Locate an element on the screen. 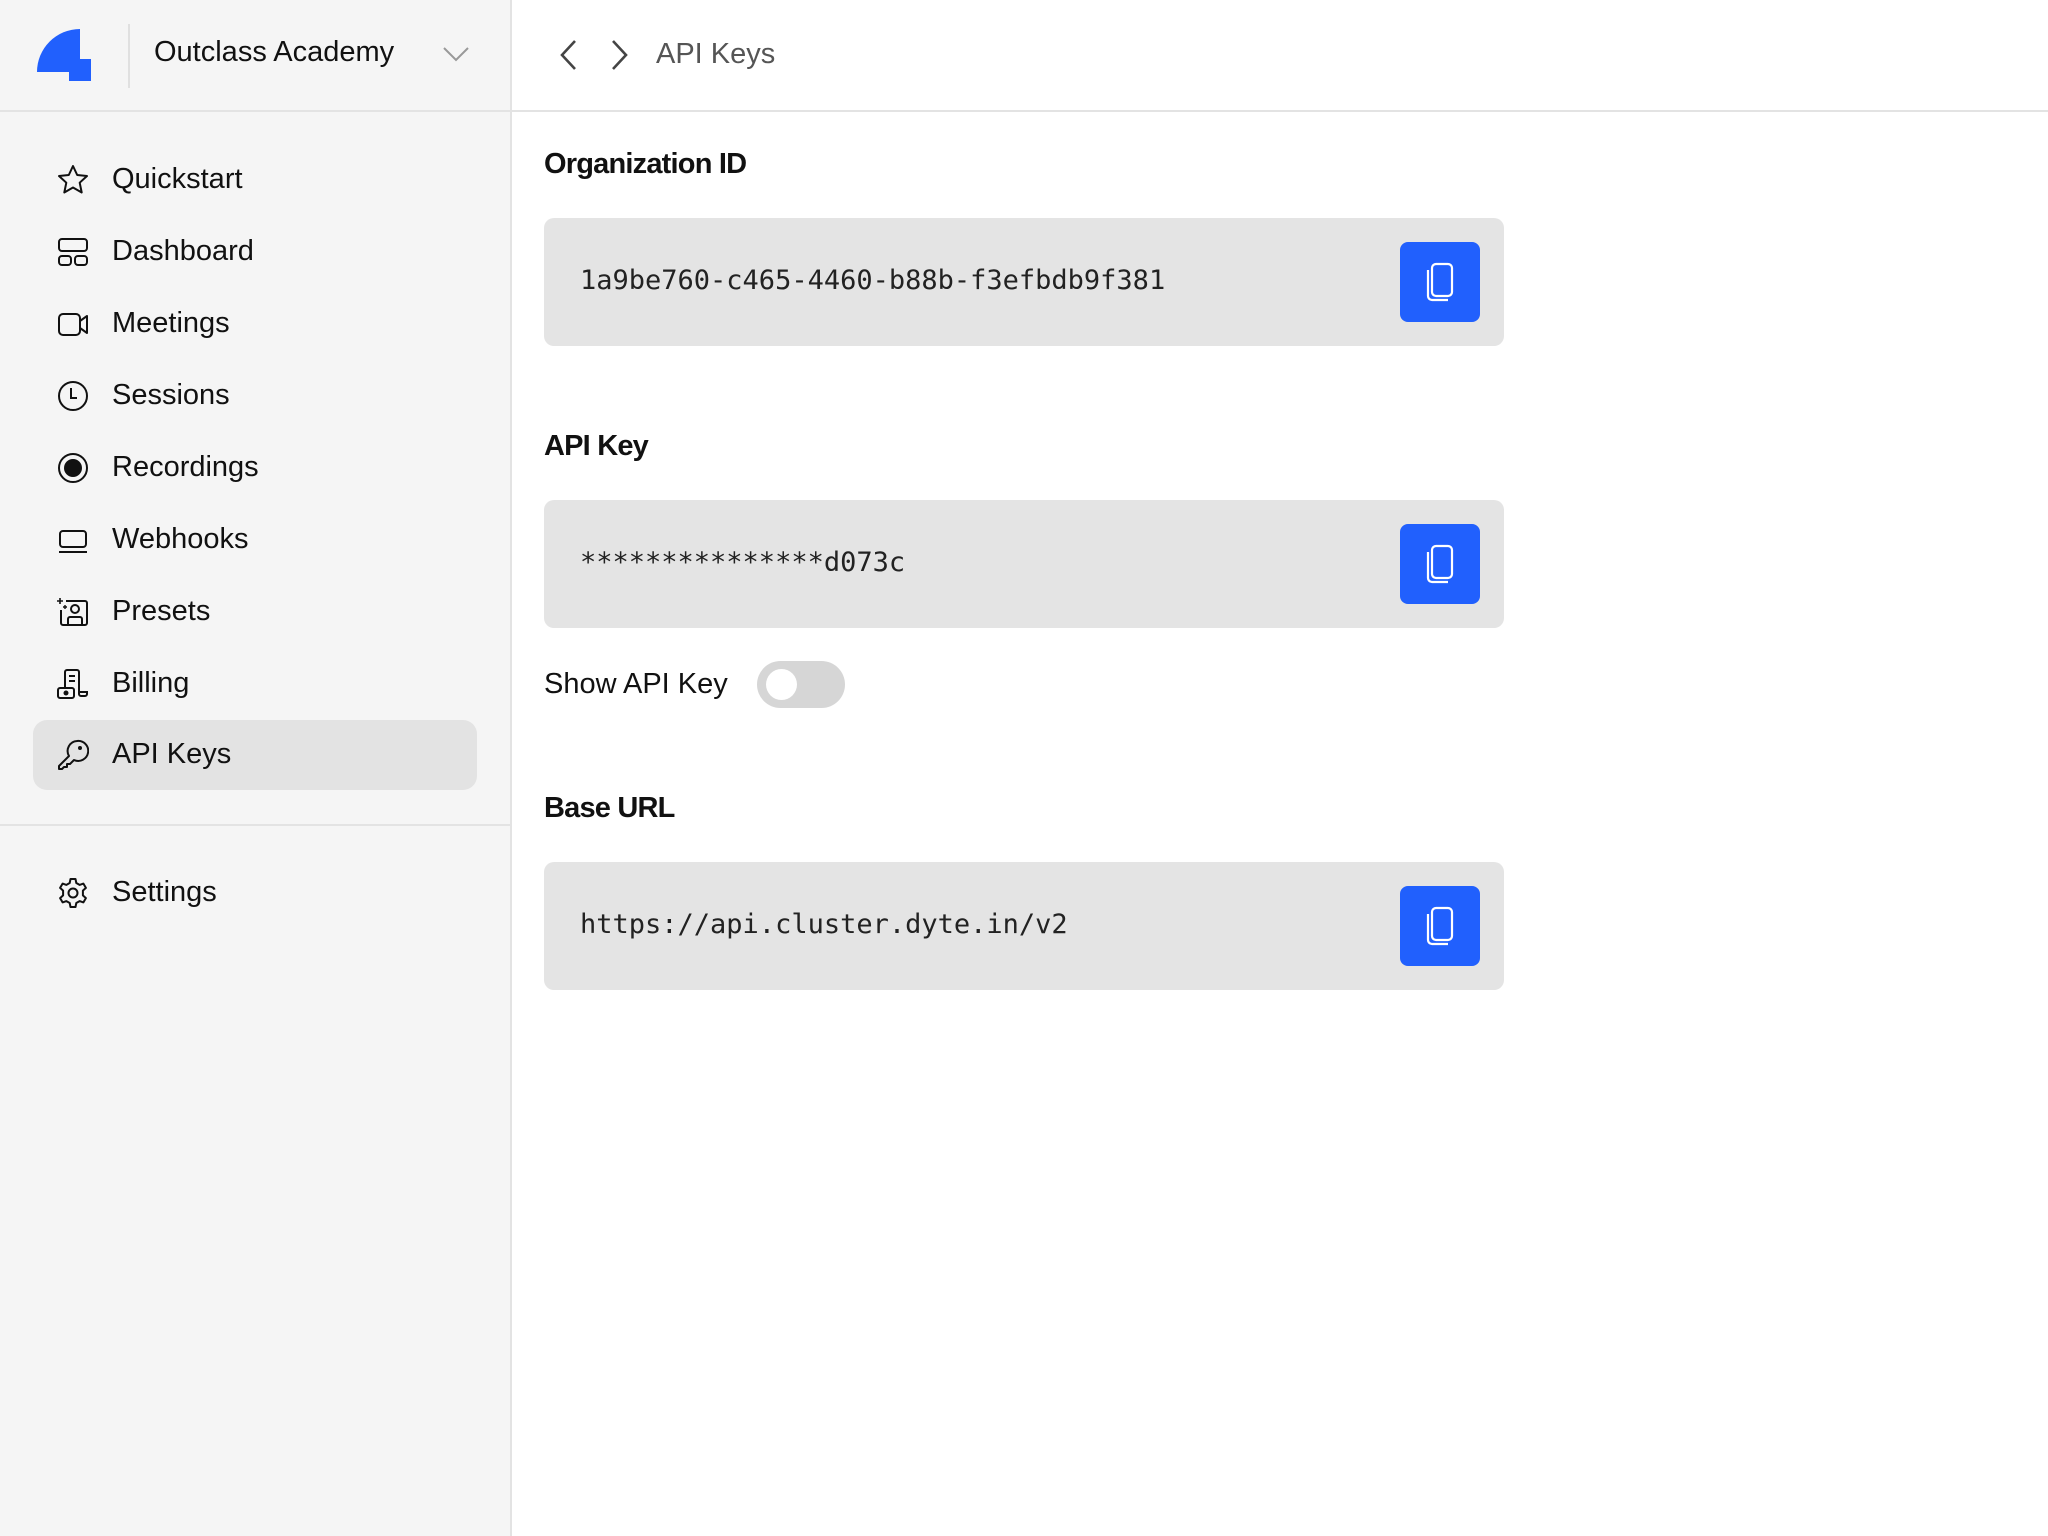 The image size is (2048, 1536). api-key-title: API Key is located at coordinates (596, 446).